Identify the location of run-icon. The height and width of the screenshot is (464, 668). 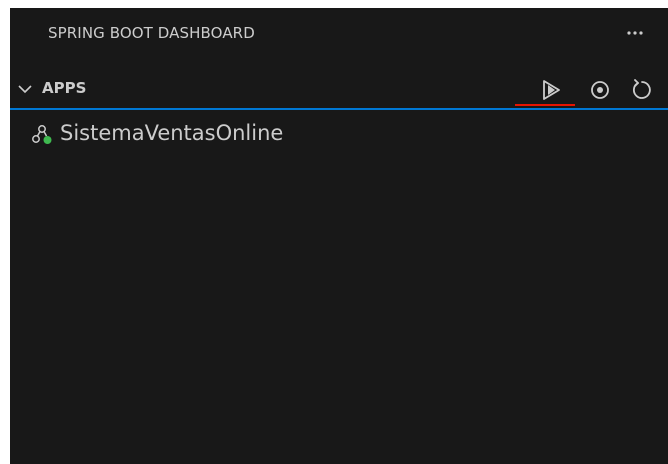
(551, 90).